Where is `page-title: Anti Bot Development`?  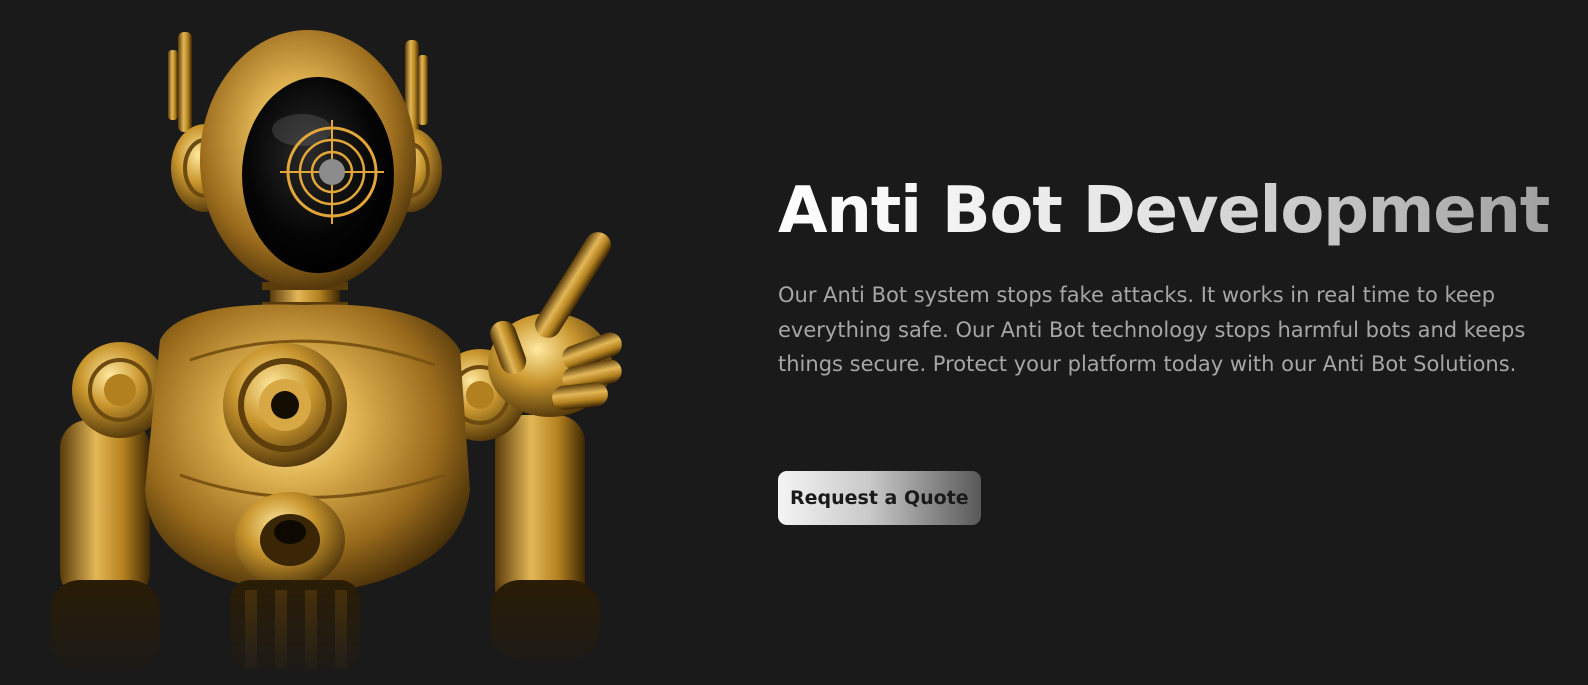
page-title: Anti Bot Development is located at coordinates (1173, 211).